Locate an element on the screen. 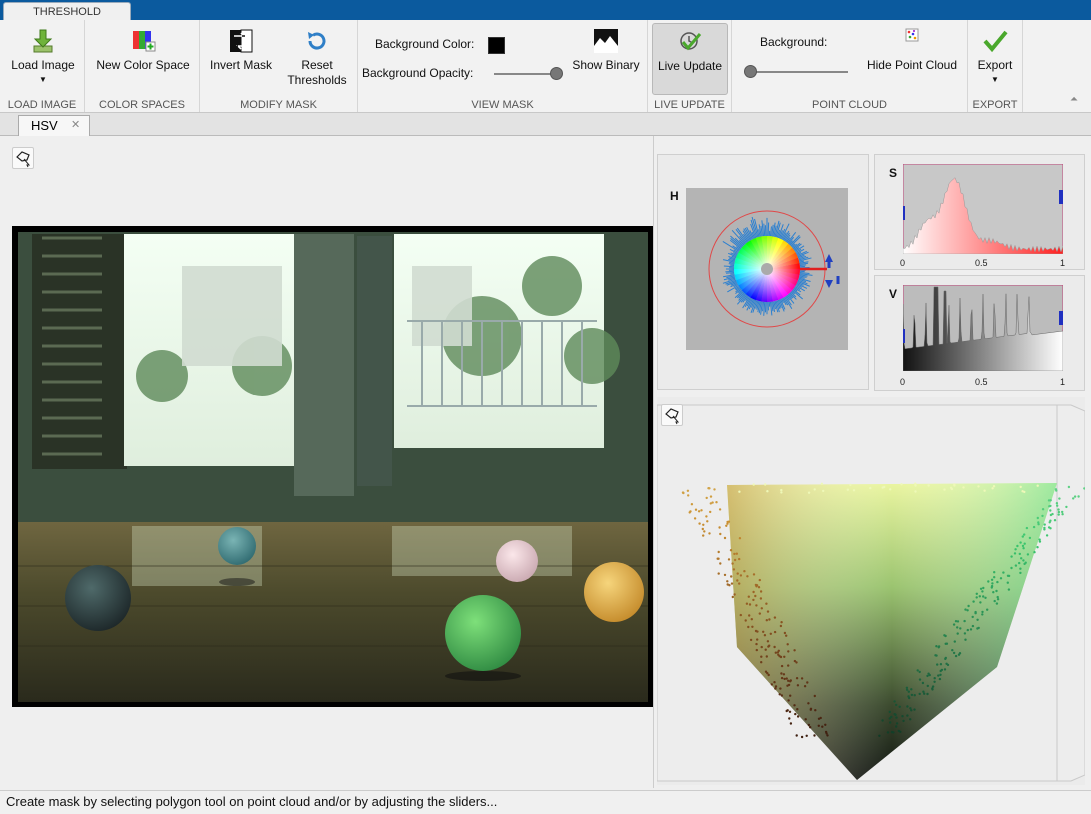  background-color-swatch is located at coordinates (496, 45).